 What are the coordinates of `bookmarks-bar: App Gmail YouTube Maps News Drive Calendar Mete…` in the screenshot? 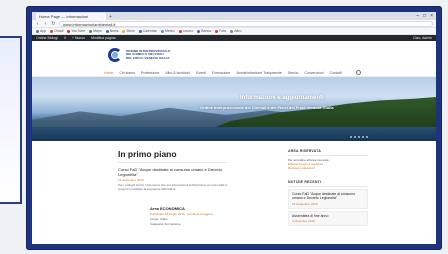 It's located at (234, 31).